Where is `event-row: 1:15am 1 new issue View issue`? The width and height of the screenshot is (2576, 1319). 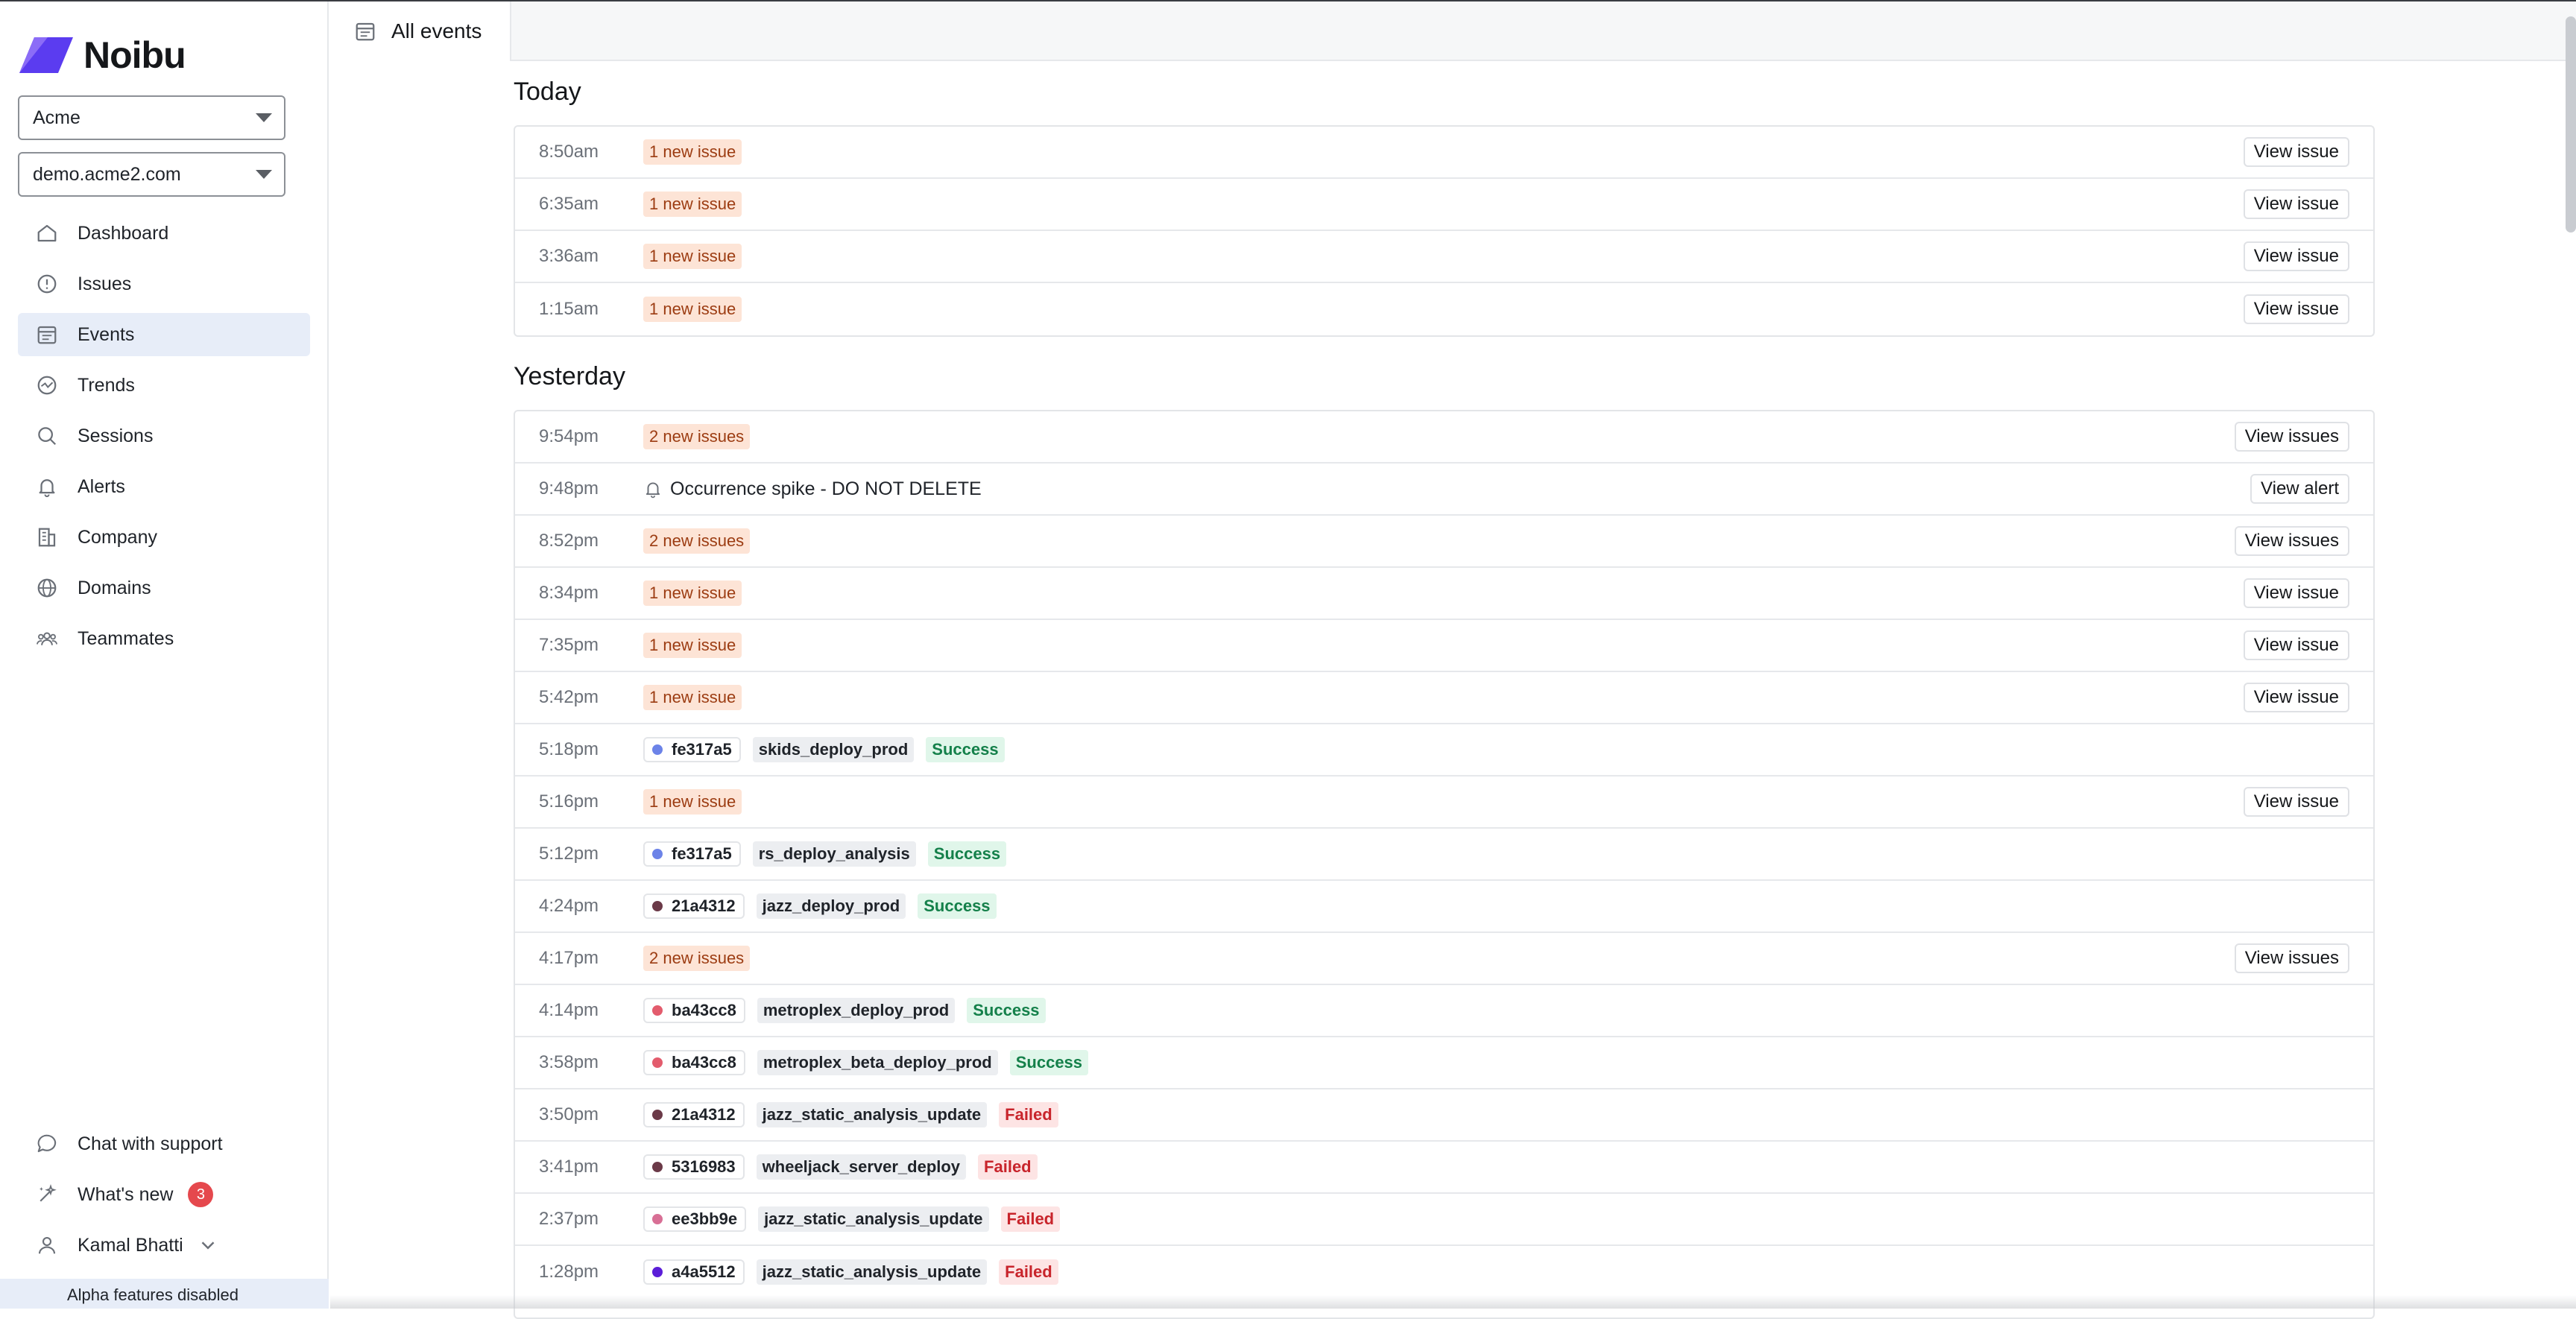 event-row: 1:15am 1 new issue View issue is located at coordinates (1444, 309).